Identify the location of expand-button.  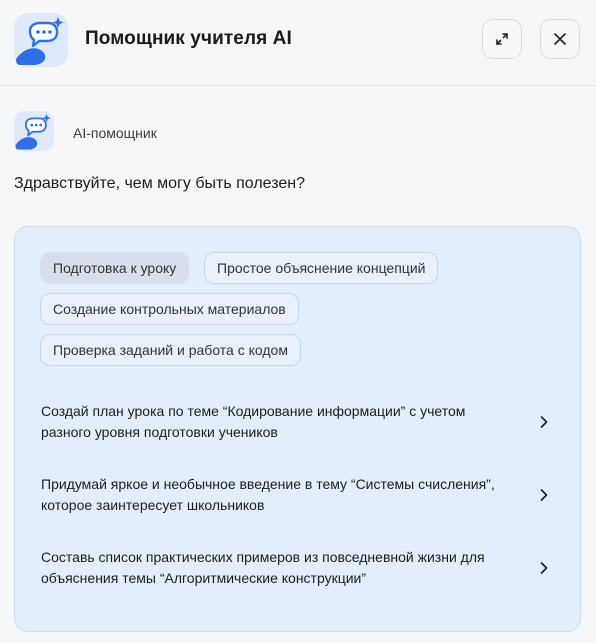
(502, 39).